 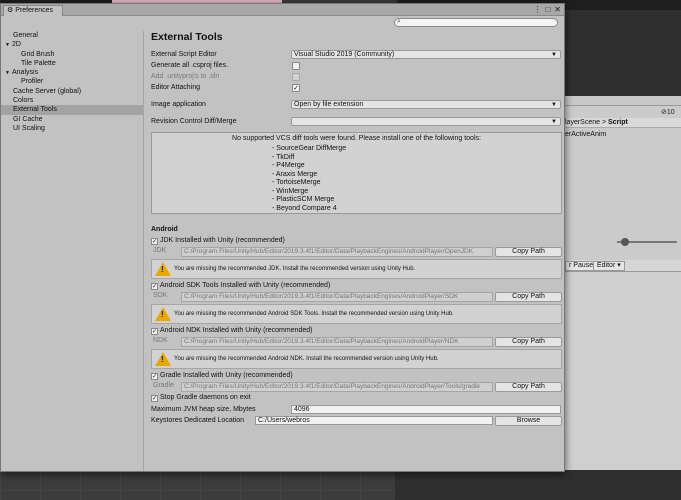 What do you see at coordinates (647, 242) in the screenshot?
I see `zoom-slider` at bounding box center [647, 242].